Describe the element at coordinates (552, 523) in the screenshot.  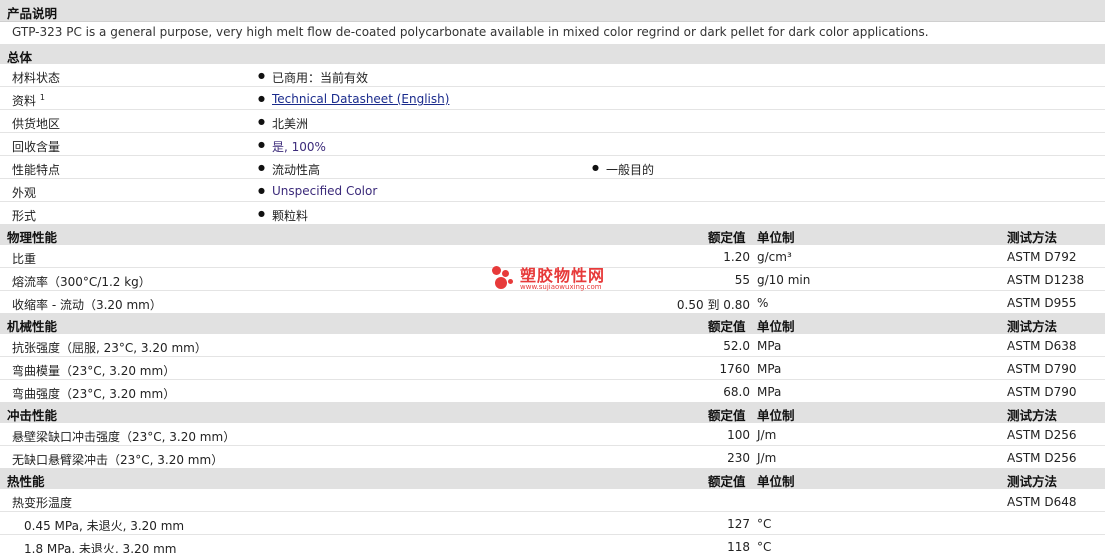
I see `thermal-row: 0.45 MPa, 未退火, 3.20 mm 127 °C` at that location.